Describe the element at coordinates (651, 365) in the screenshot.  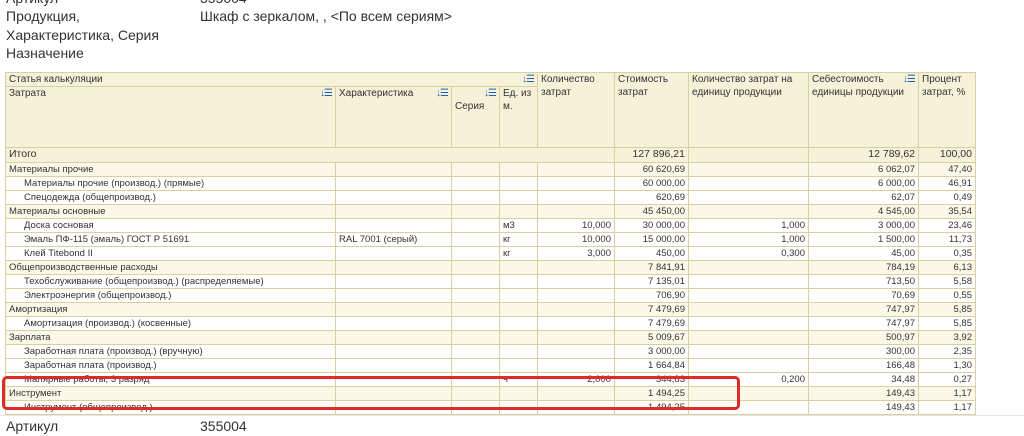
I see `amount-cell: 1 664,84` at that location.